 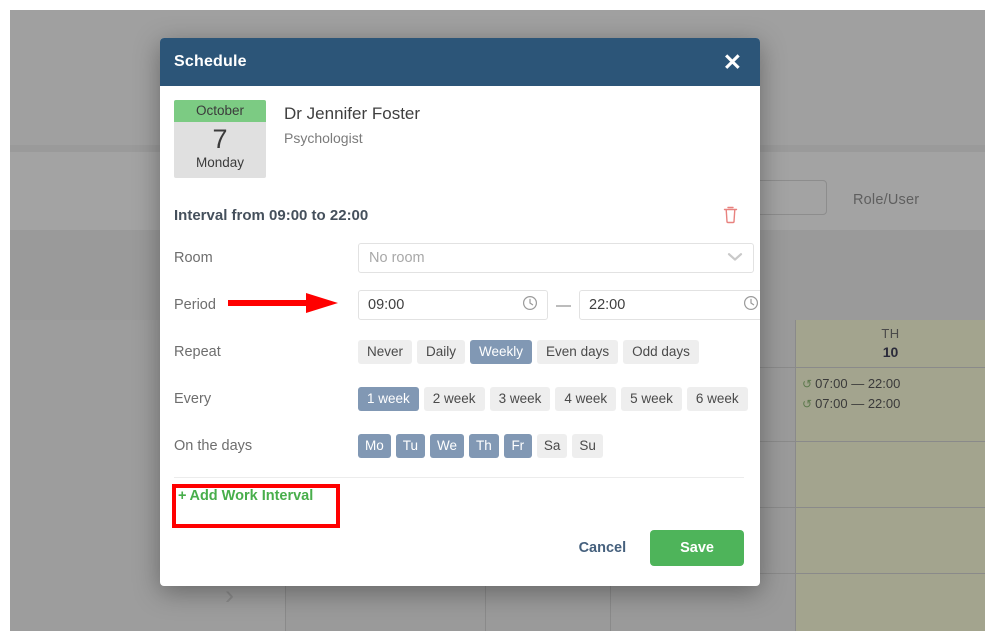 I want to click on calendar-column-header: TH 10, so click(x=890, y=344).